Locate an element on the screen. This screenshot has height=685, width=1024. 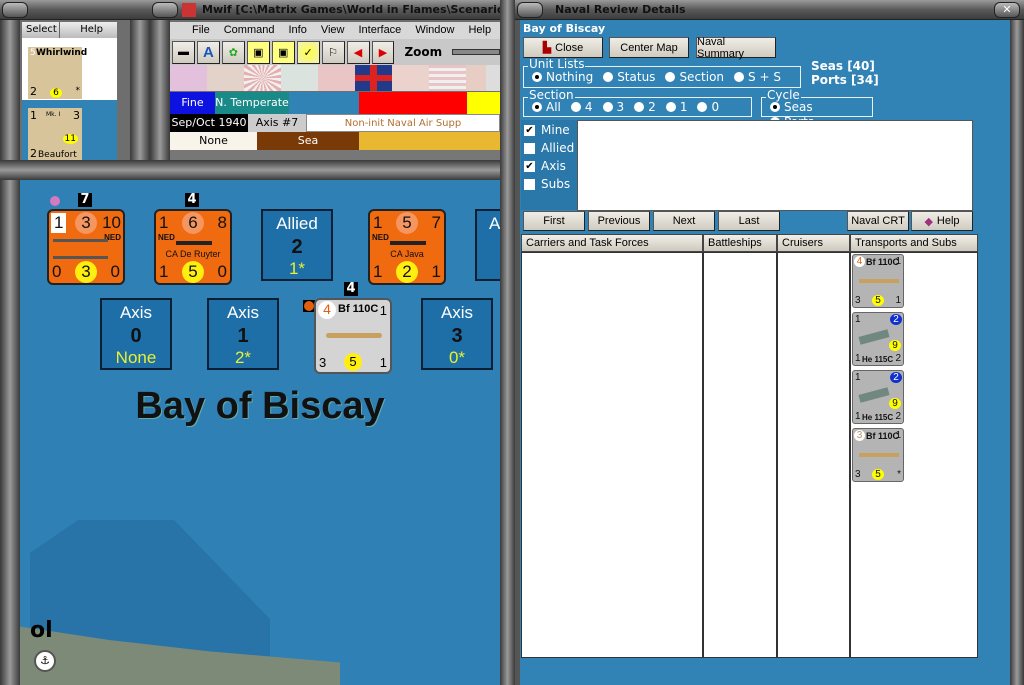
left-menu: Select Help is located at coordinates (69, 30).